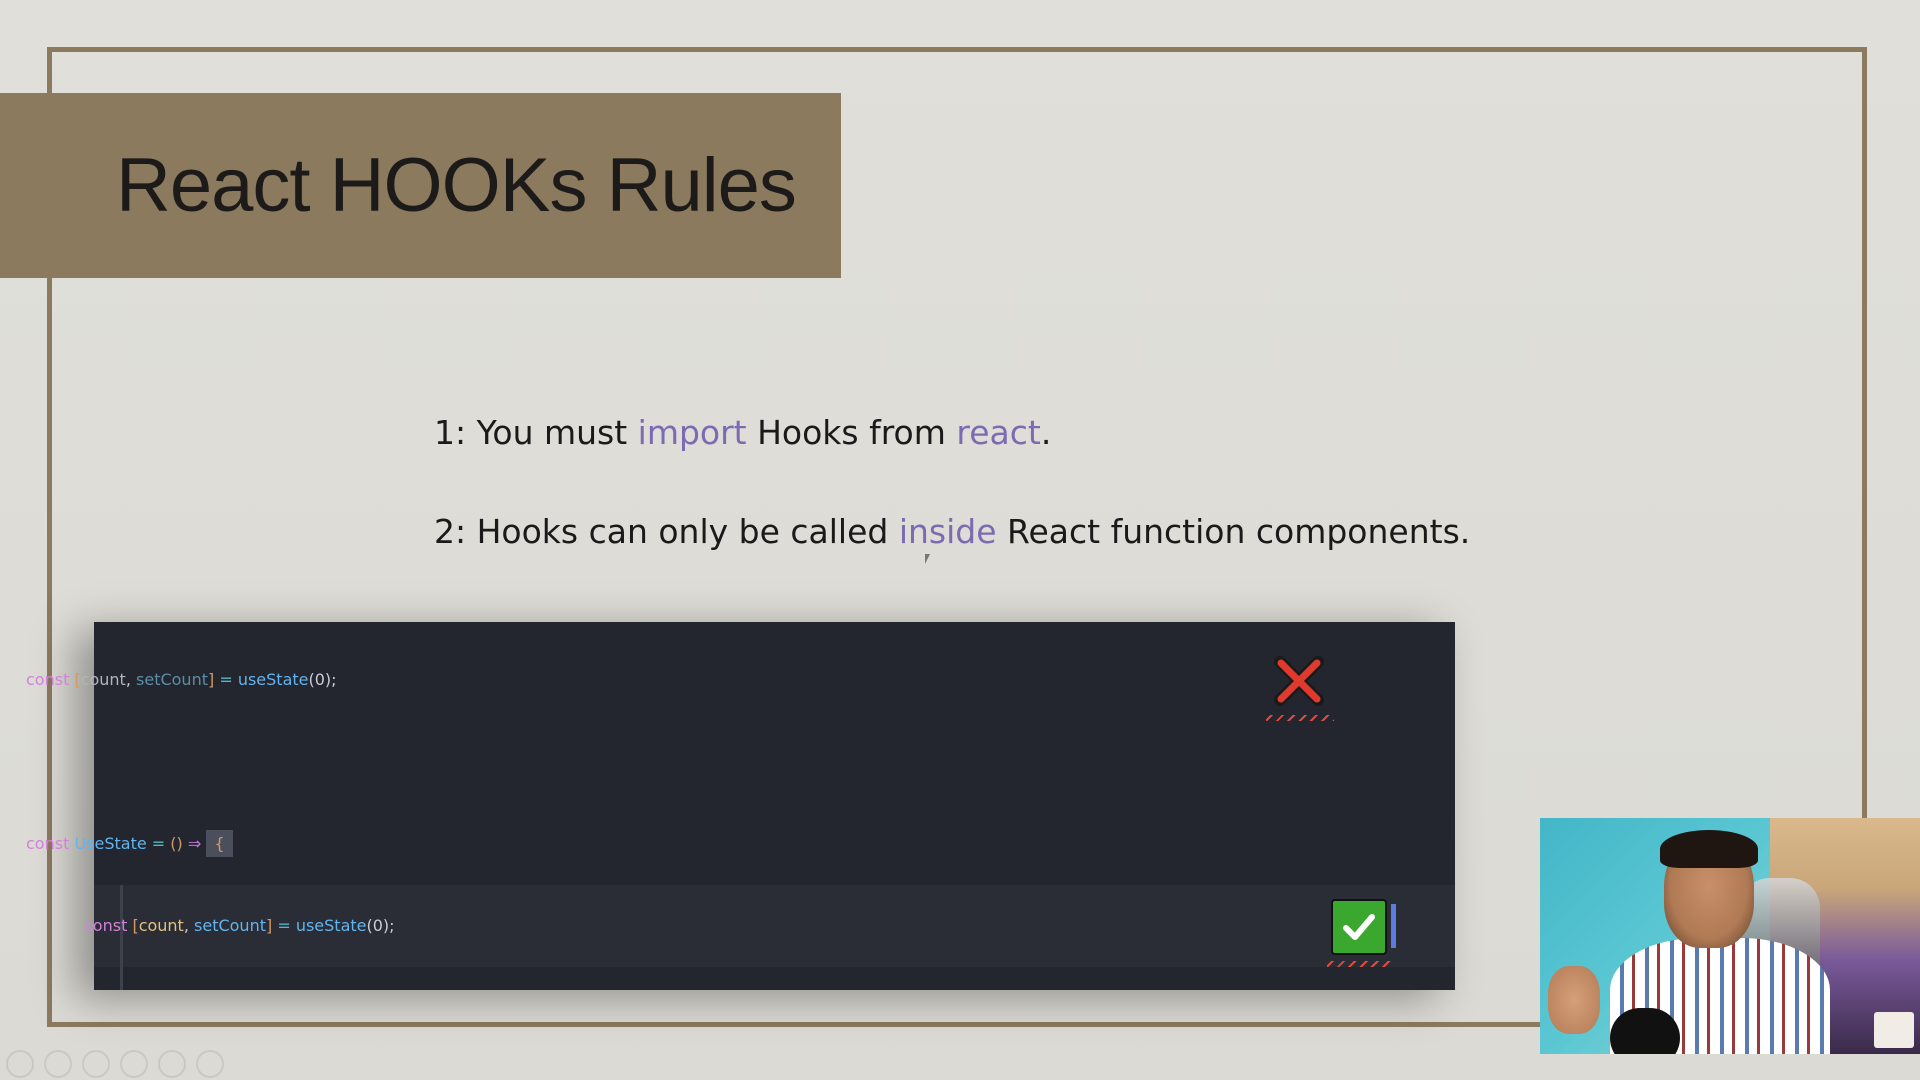  I want to click on code-line-1: const [count, setCount] = useState(0);, so click(181, 680).